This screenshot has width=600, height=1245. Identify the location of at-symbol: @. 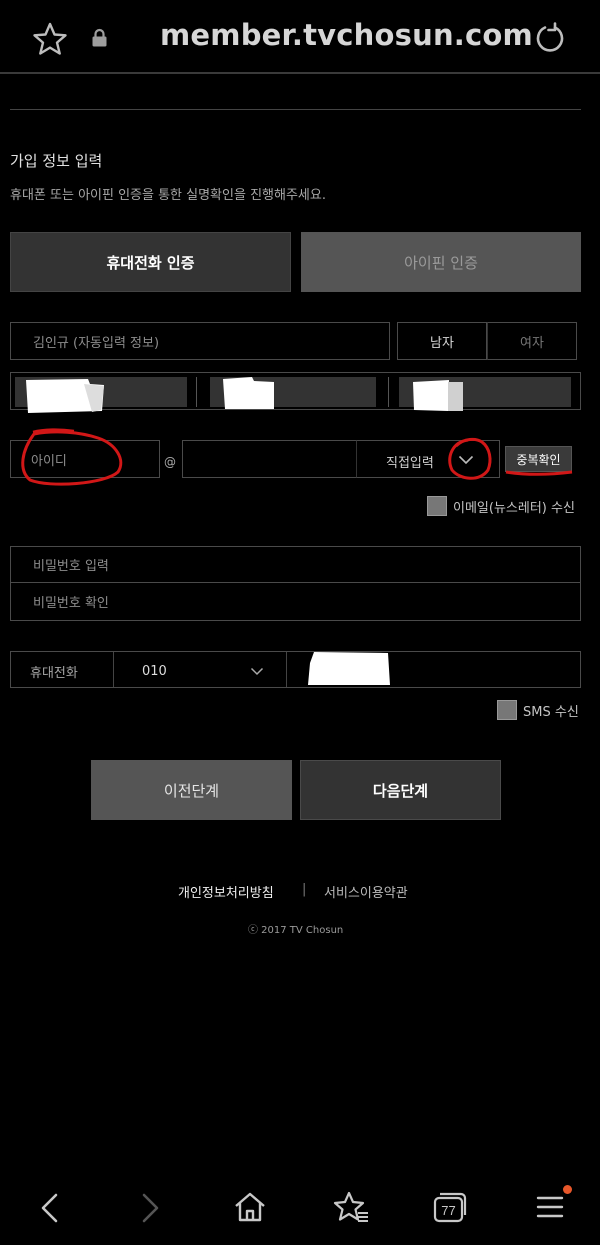
(170, 462).